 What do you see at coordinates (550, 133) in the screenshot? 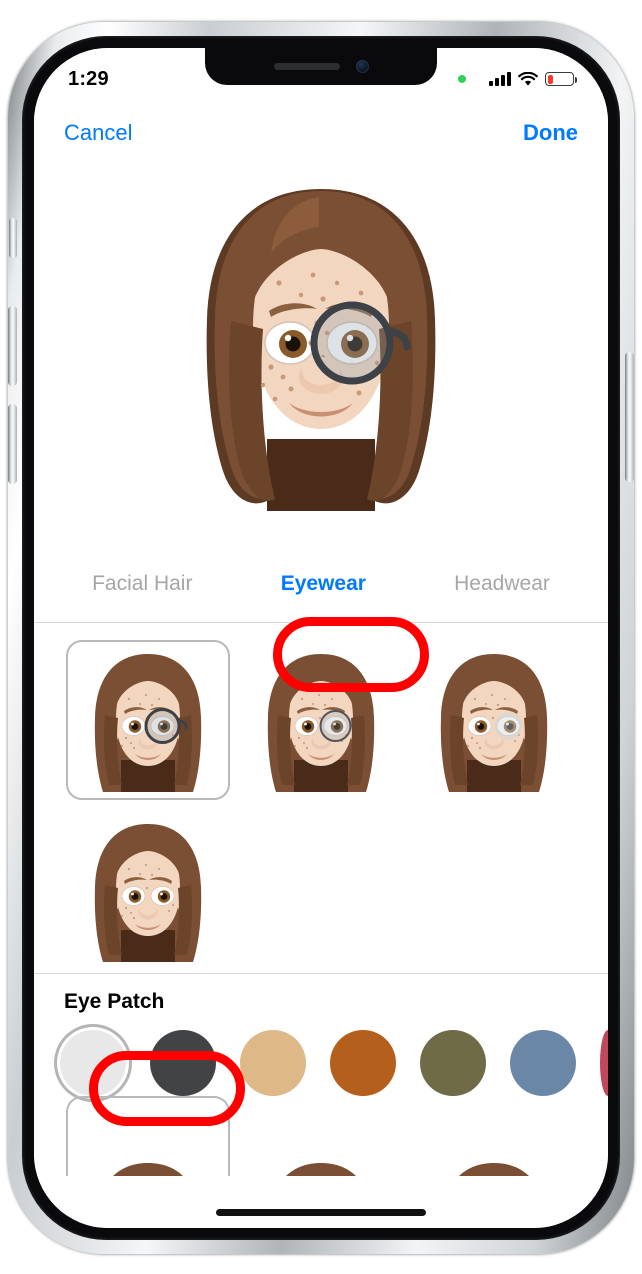
I see `done-button: Done` at bounding box center [550, 133].